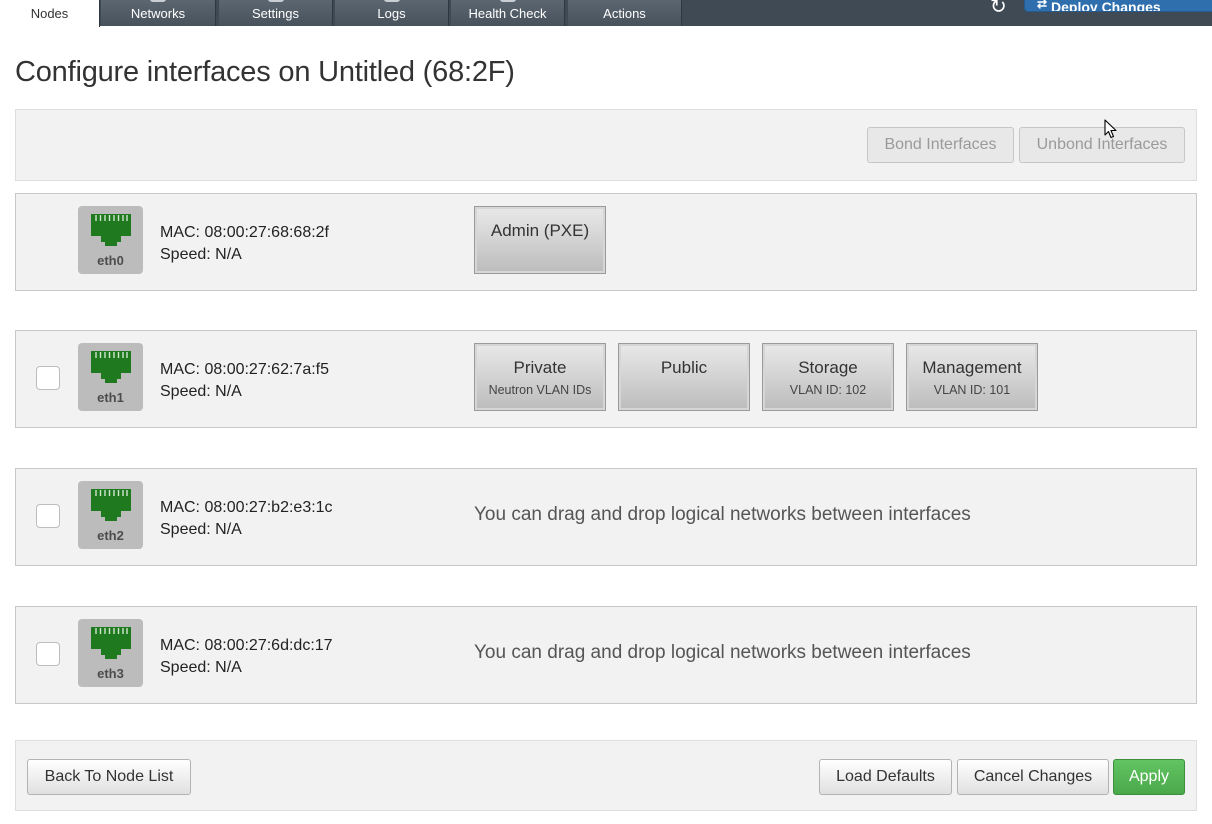 This screenshot has height=824, width=1212. What do you see at coordinates (1149, 777) in the screenshot?
I see `apply-button: Apply` at bounding box center [1149, 777].